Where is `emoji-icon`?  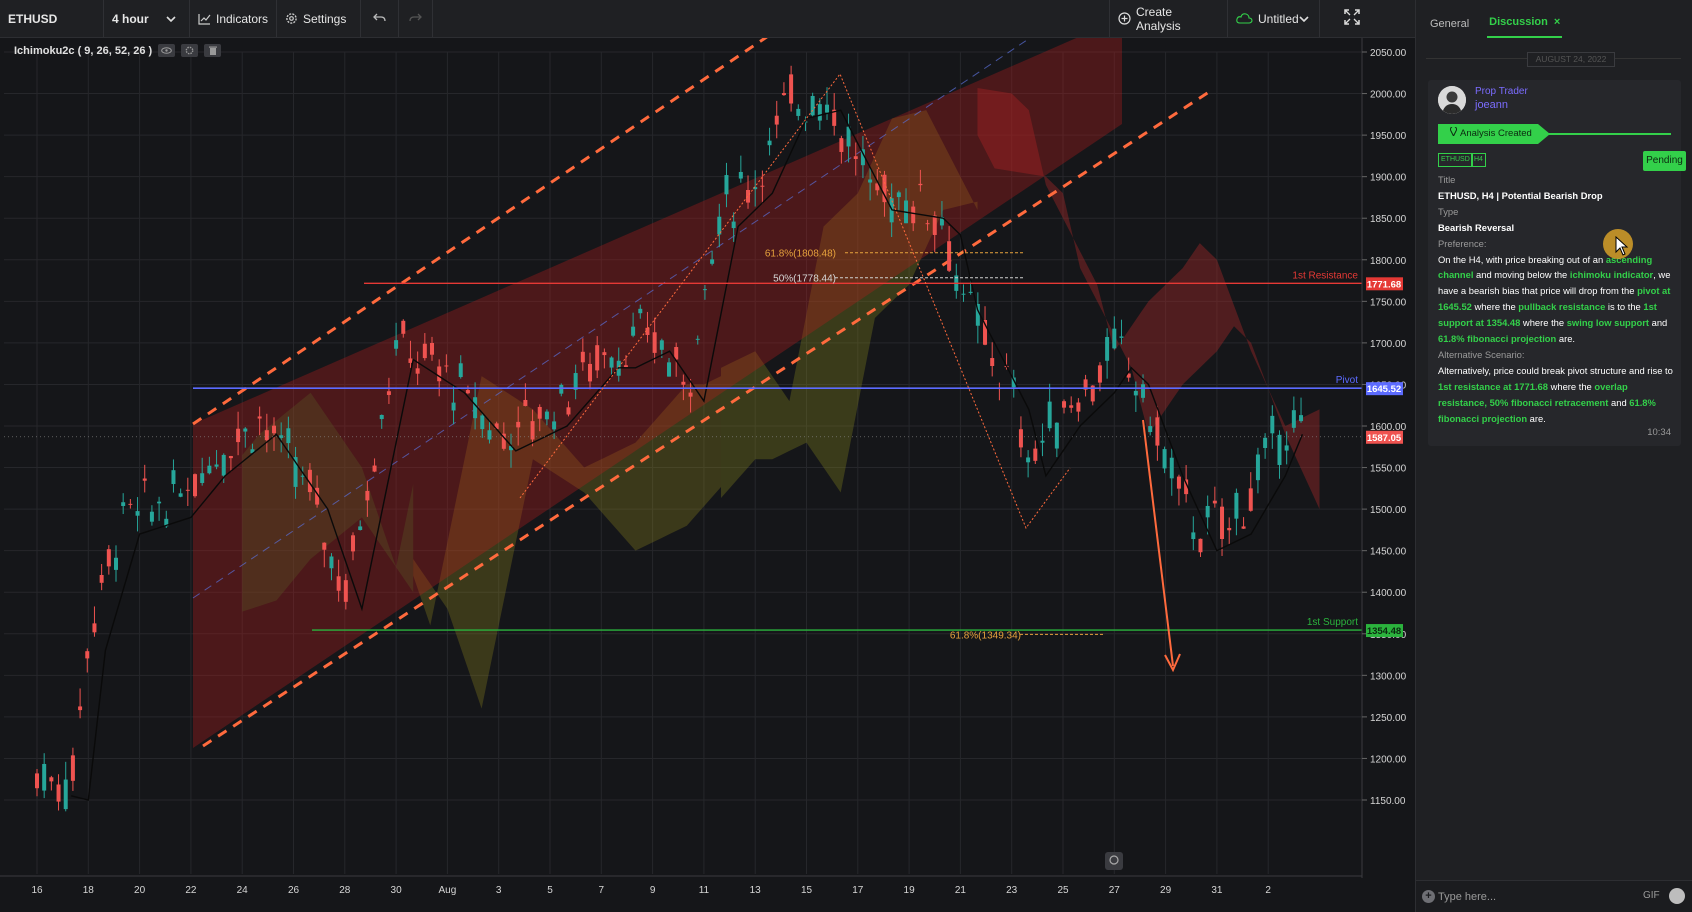 emoji-icon is located at coordinates (1677, 896).